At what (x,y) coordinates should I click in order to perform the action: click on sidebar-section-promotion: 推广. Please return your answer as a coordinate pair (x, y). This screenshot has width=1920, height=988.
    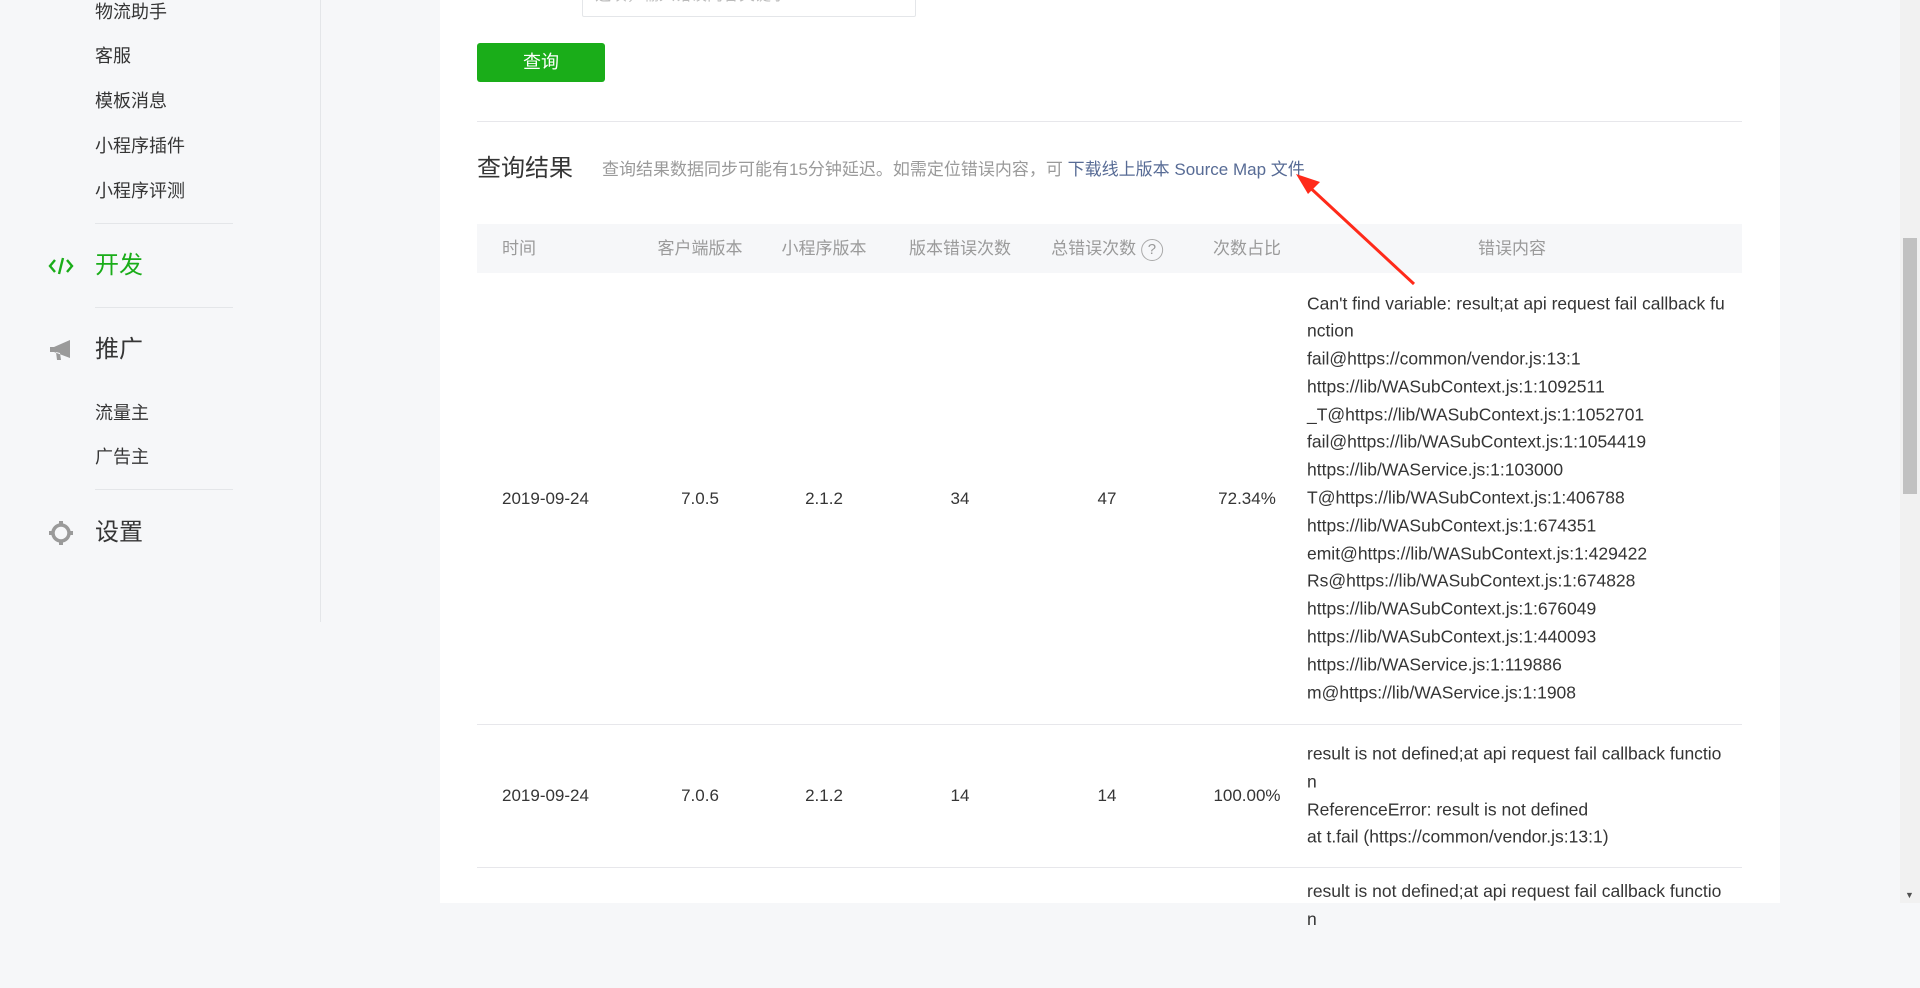
    Looking at the image, I should click on (119, 350).